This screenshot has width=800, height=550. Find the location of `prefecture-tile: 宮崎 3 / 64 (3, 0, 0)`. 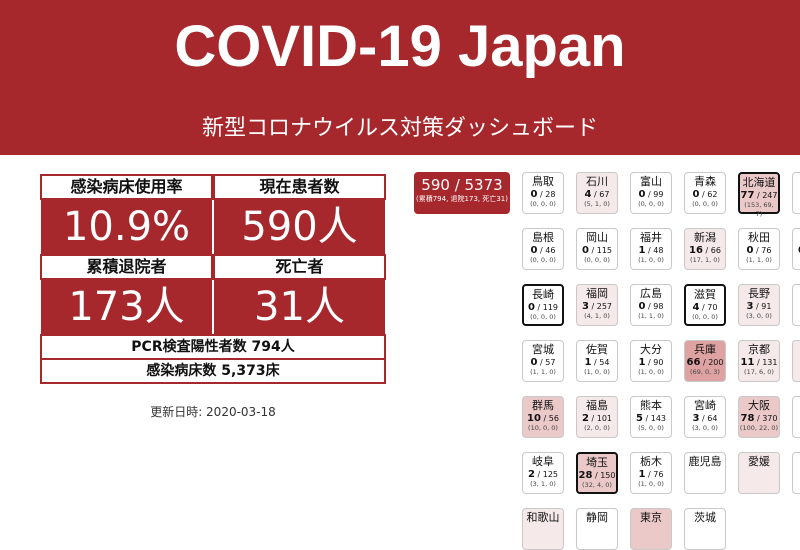

prefecture-tile: 宮崎 3 / 64 (3, 0, 0) is located at coordinates (705, 417).